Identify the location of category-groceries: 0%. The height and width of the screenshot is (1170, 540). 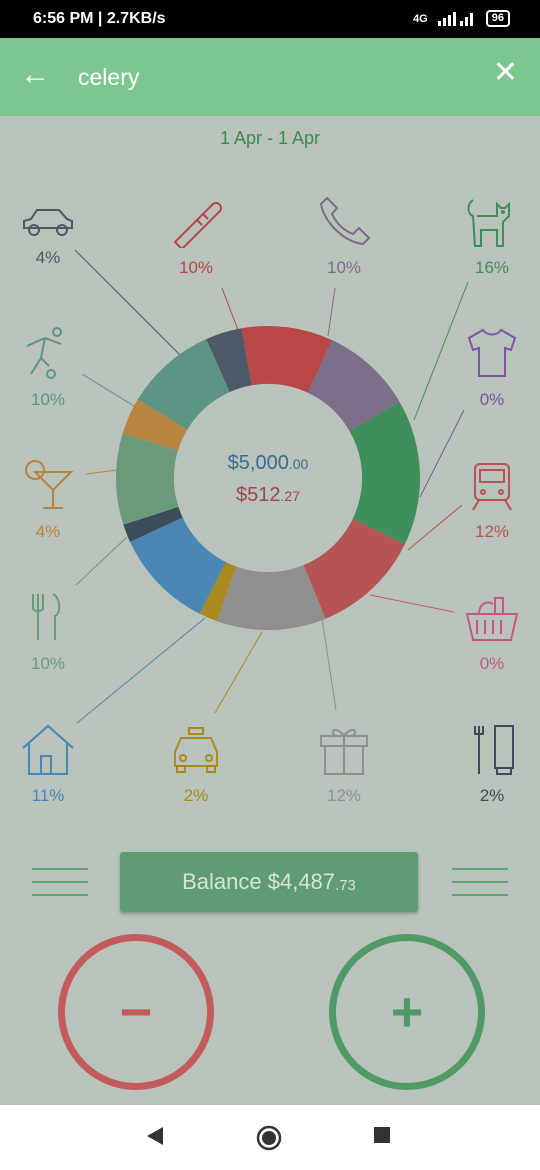
(492, 632).